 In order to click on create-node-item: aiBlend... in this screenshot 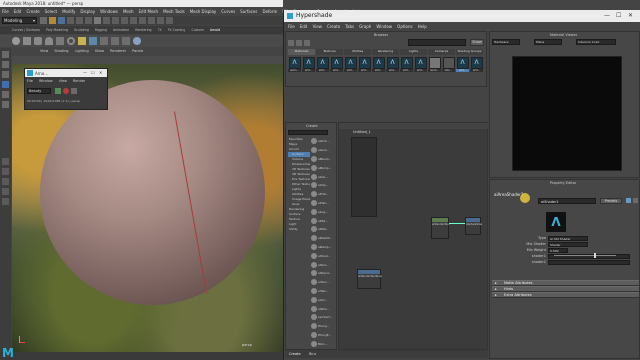, I will do `click(323, 159)`.